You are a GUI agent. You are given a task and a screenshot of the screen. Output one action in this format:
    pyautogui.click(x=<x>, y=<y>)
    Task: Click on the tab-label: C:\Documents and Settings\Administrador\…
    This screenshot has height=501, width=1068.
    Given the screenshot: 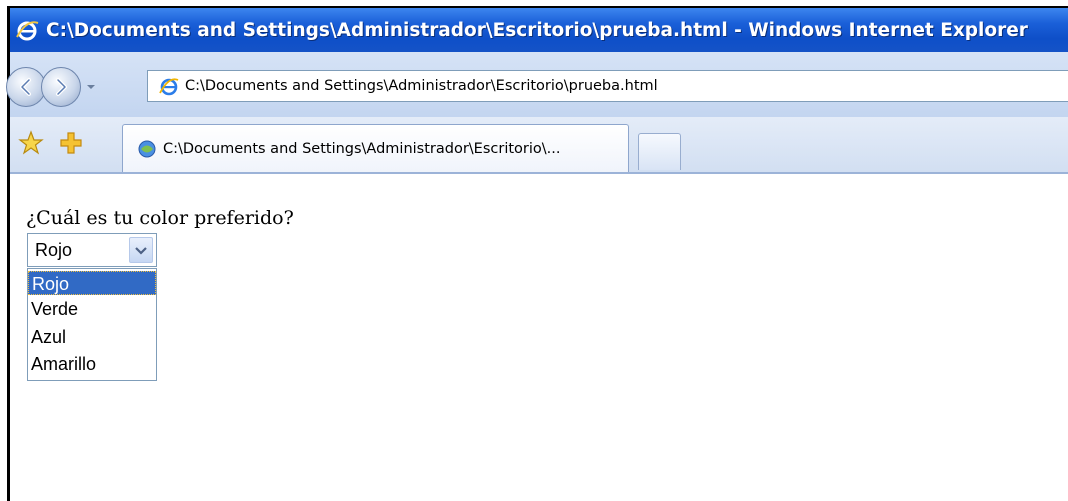 What is the action you would take?
    pyautogui.click(x=362, y=148)
    